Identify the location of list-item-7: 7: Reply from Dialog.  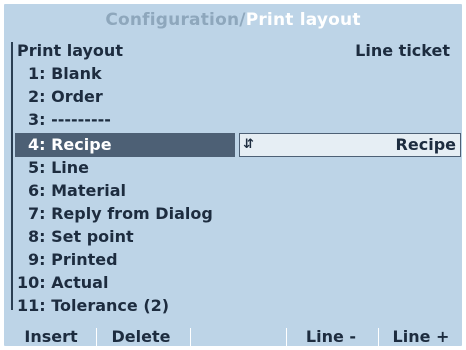
(115, 213).